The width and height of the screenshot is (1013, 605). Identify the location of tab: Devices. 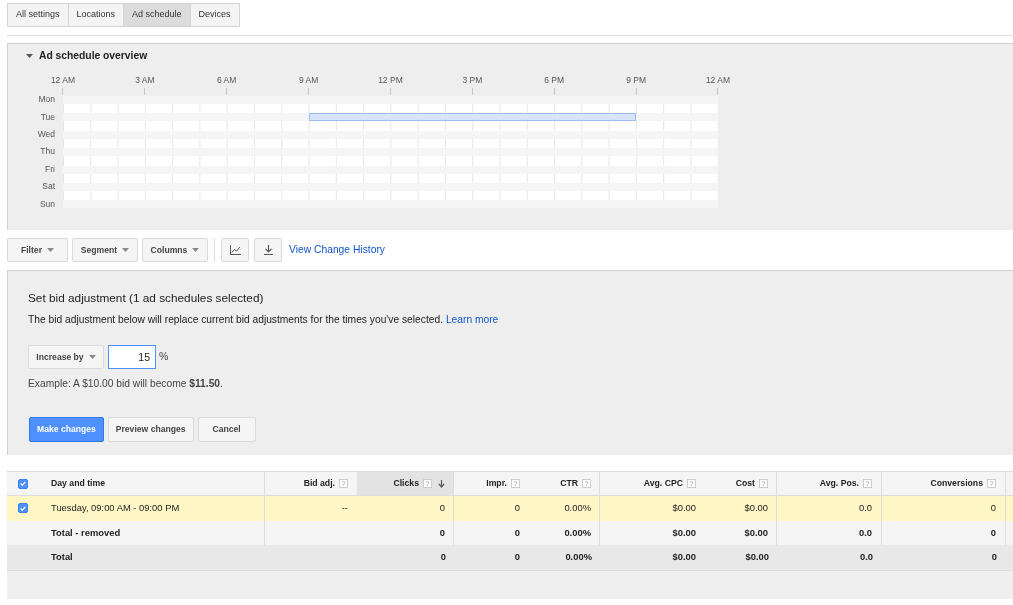
(214, 15).